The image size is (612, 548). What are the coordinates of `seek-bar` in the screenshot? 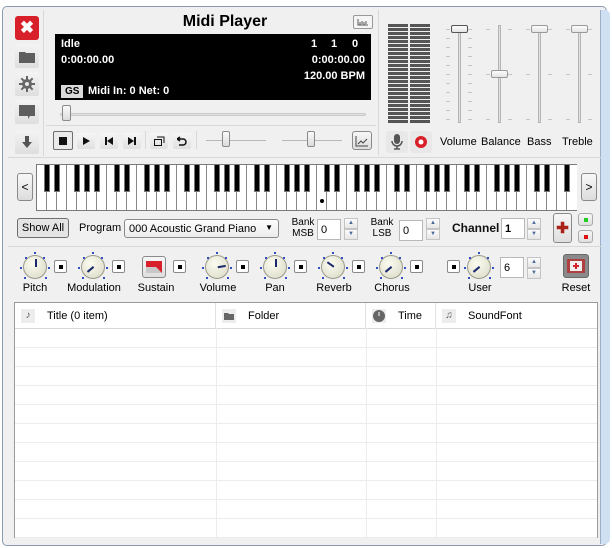 It's located at (213, 114).